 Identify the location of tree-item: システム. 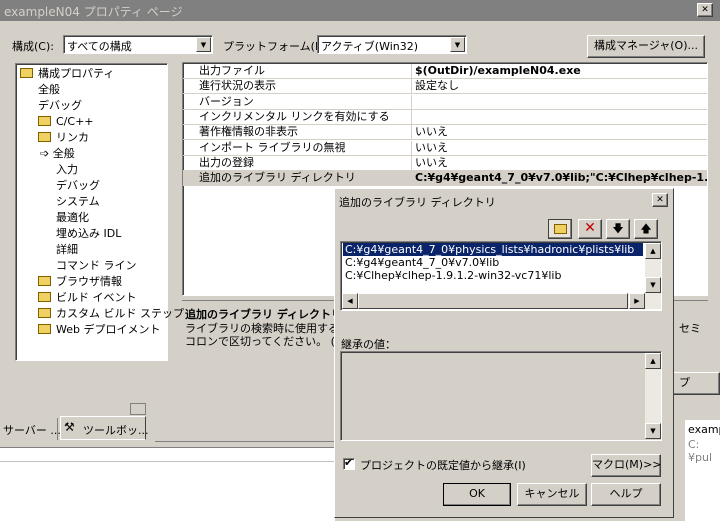
(78, 202).